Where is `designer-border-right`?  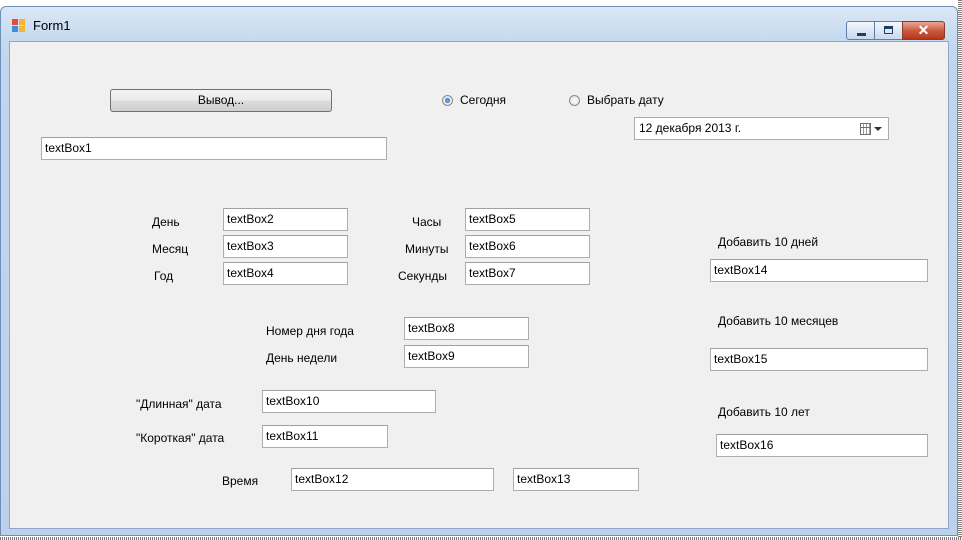
designer-border-right is located at coordinates (960, 270).